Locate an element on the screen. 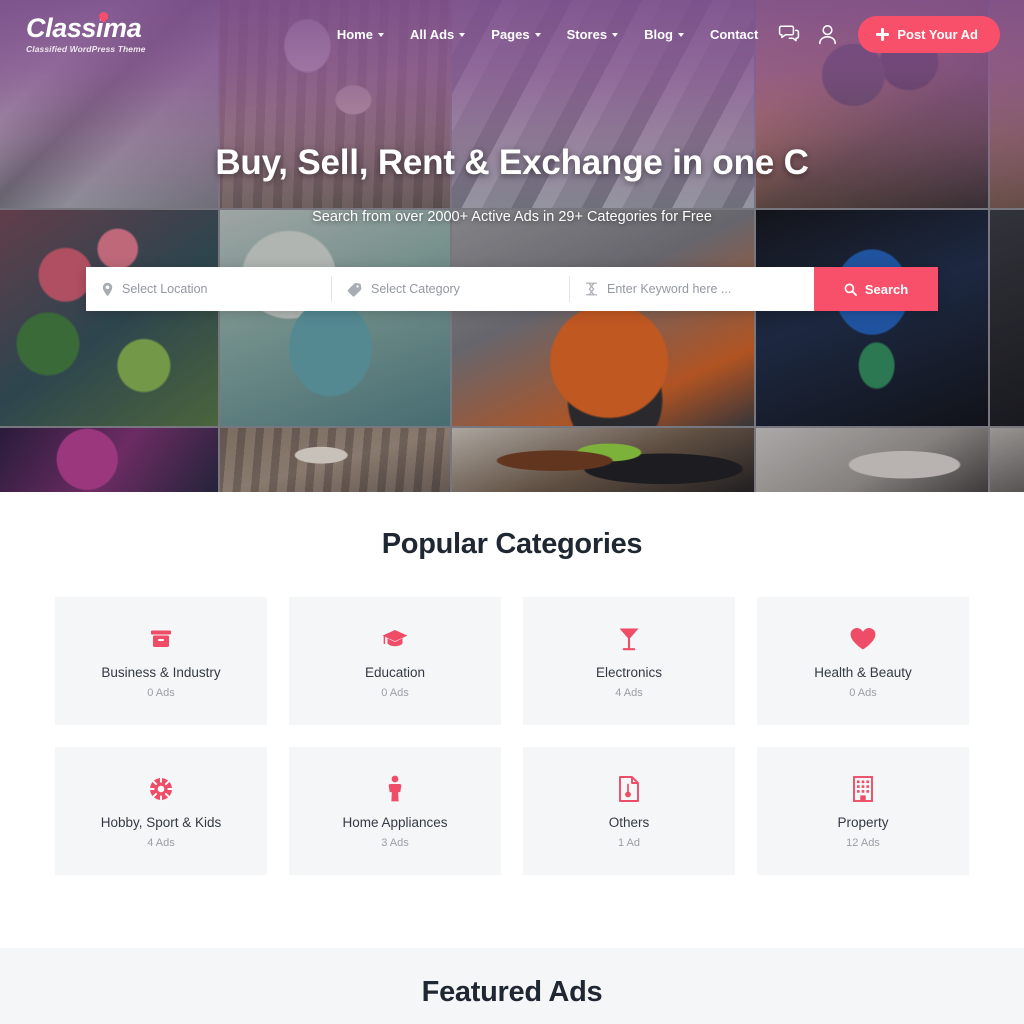 The height and width of the screenshot is (1024, 1024). nav-item-label: Stores is located at coordinates (587, 34).